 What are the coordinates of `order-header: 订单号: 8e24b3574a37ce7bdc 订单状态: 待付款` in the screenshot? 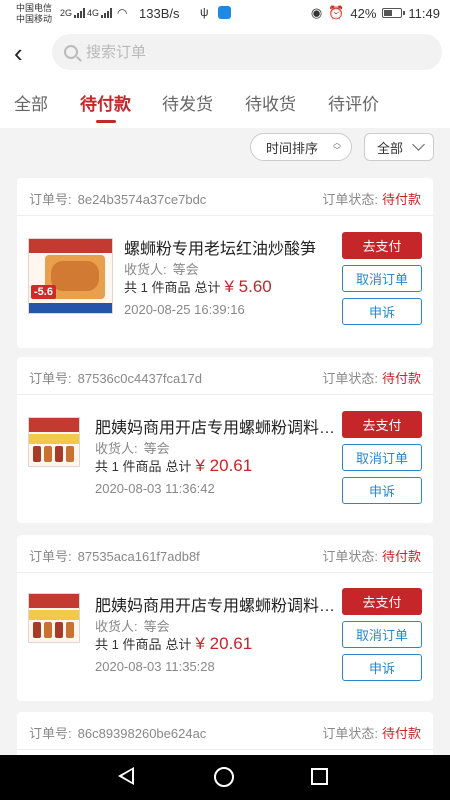 It's located at (225, 197).